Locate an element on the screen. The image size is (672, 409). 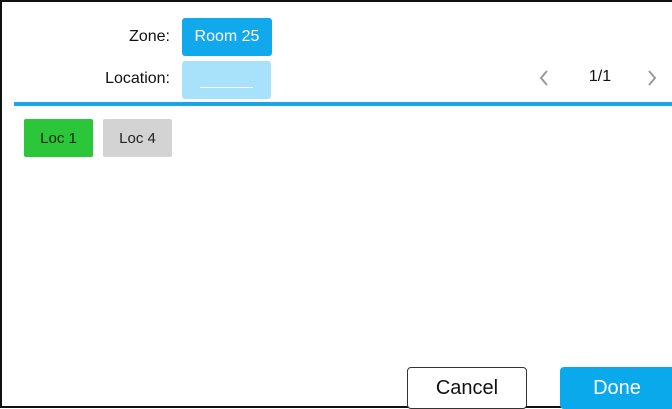
chevron-right-icon is located at coordinates (652, 78).